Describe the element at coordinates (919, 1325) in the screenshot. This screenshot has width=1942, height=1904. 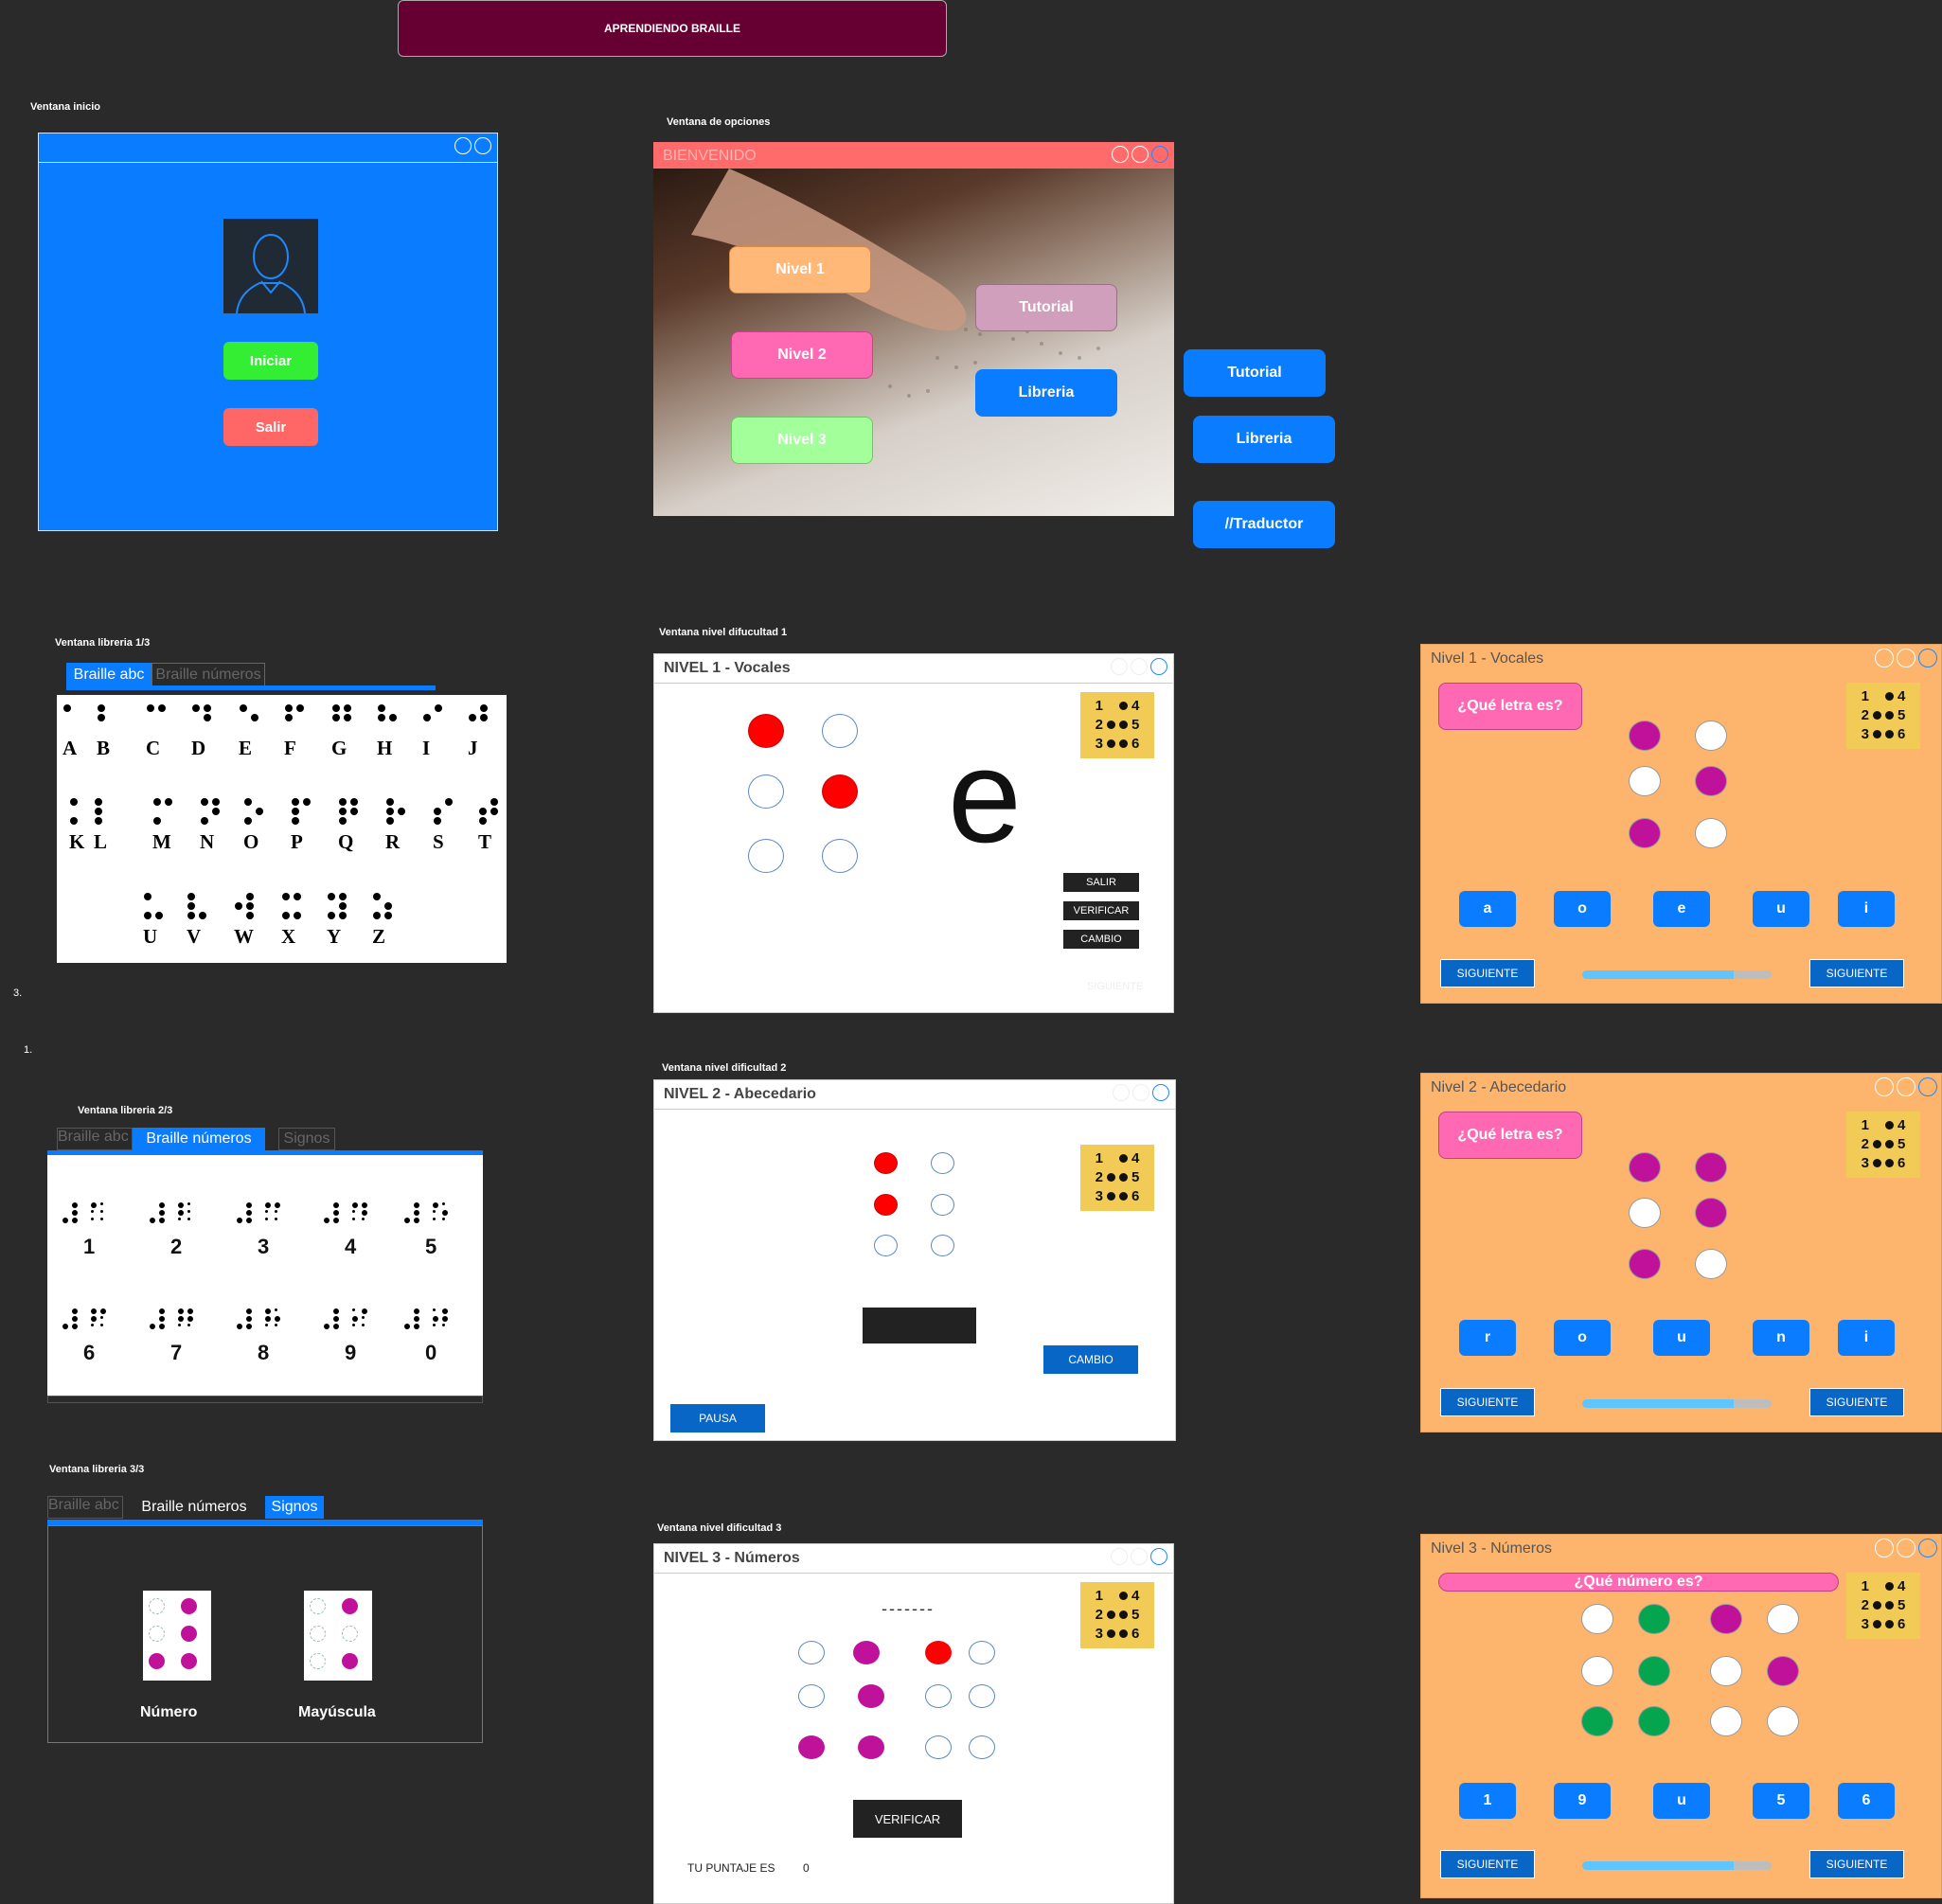
I see `answer-box` at that location.